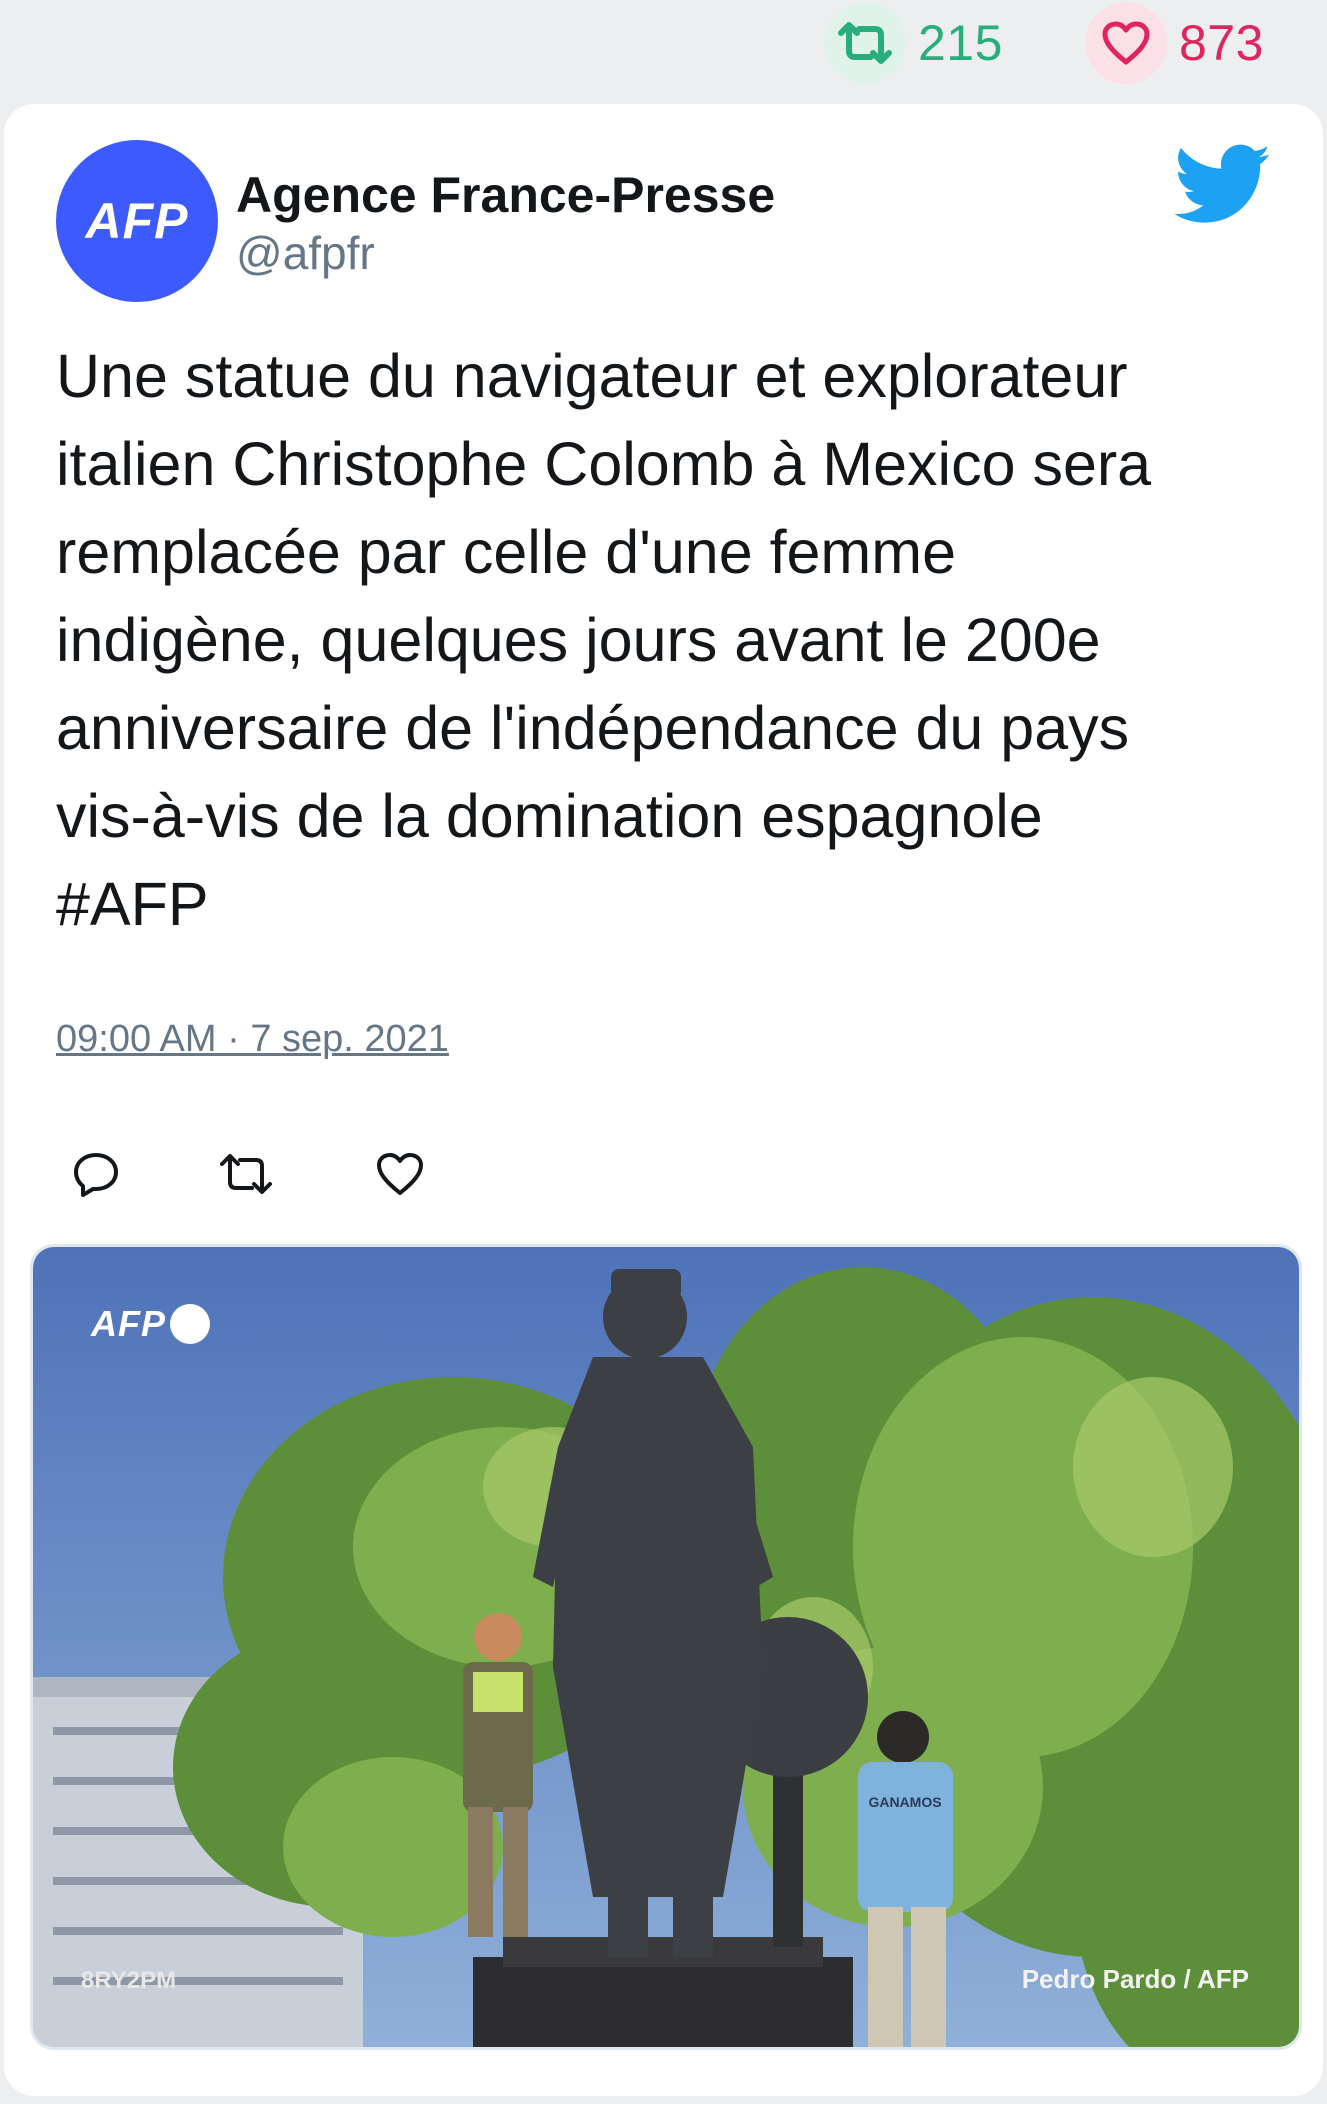 The width and height of the screenshot is (1327, 2104). What do you see at coordinates (190, 1324) in the screenshot?
I see `watermark-dot` at bounding box center [190, 1324].